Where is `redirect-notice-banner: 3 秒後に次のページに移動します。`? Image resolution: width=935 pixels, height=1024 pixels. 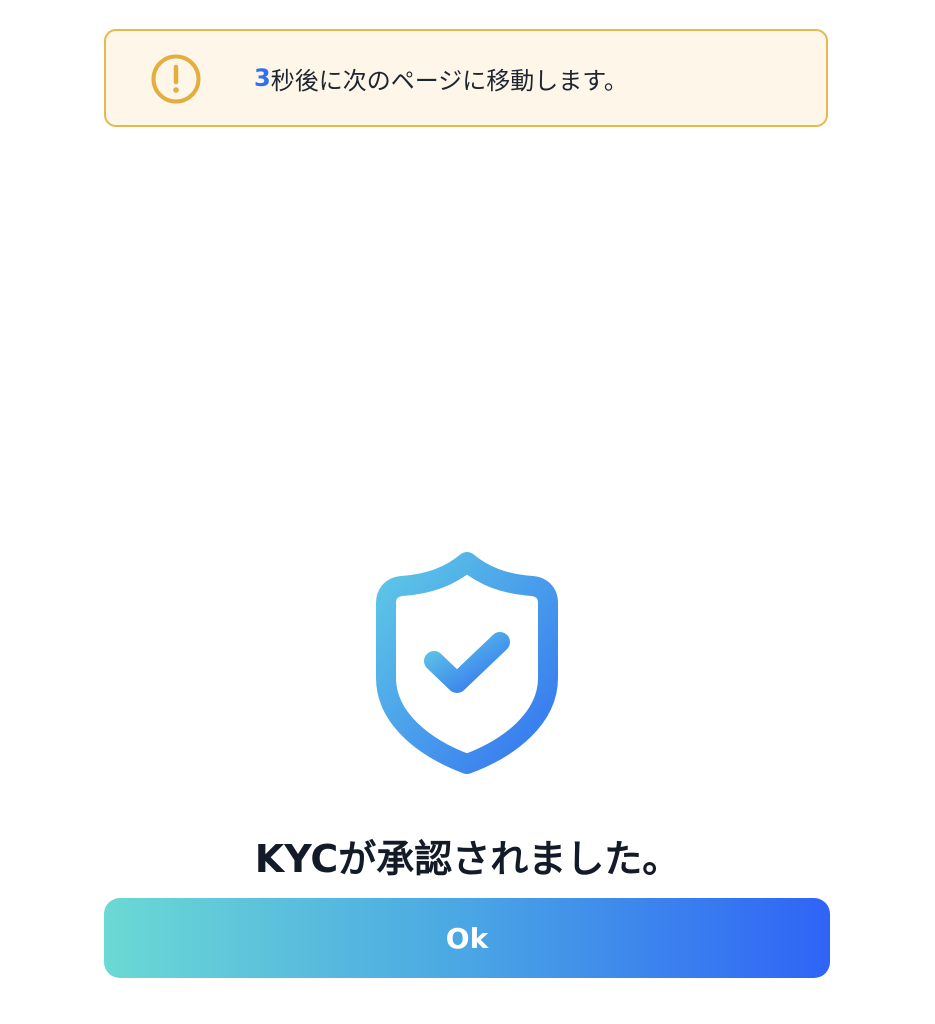
redirect-notice-banner: 3 秒後に次のページに移動します。 is located at coordinates (466, 78).